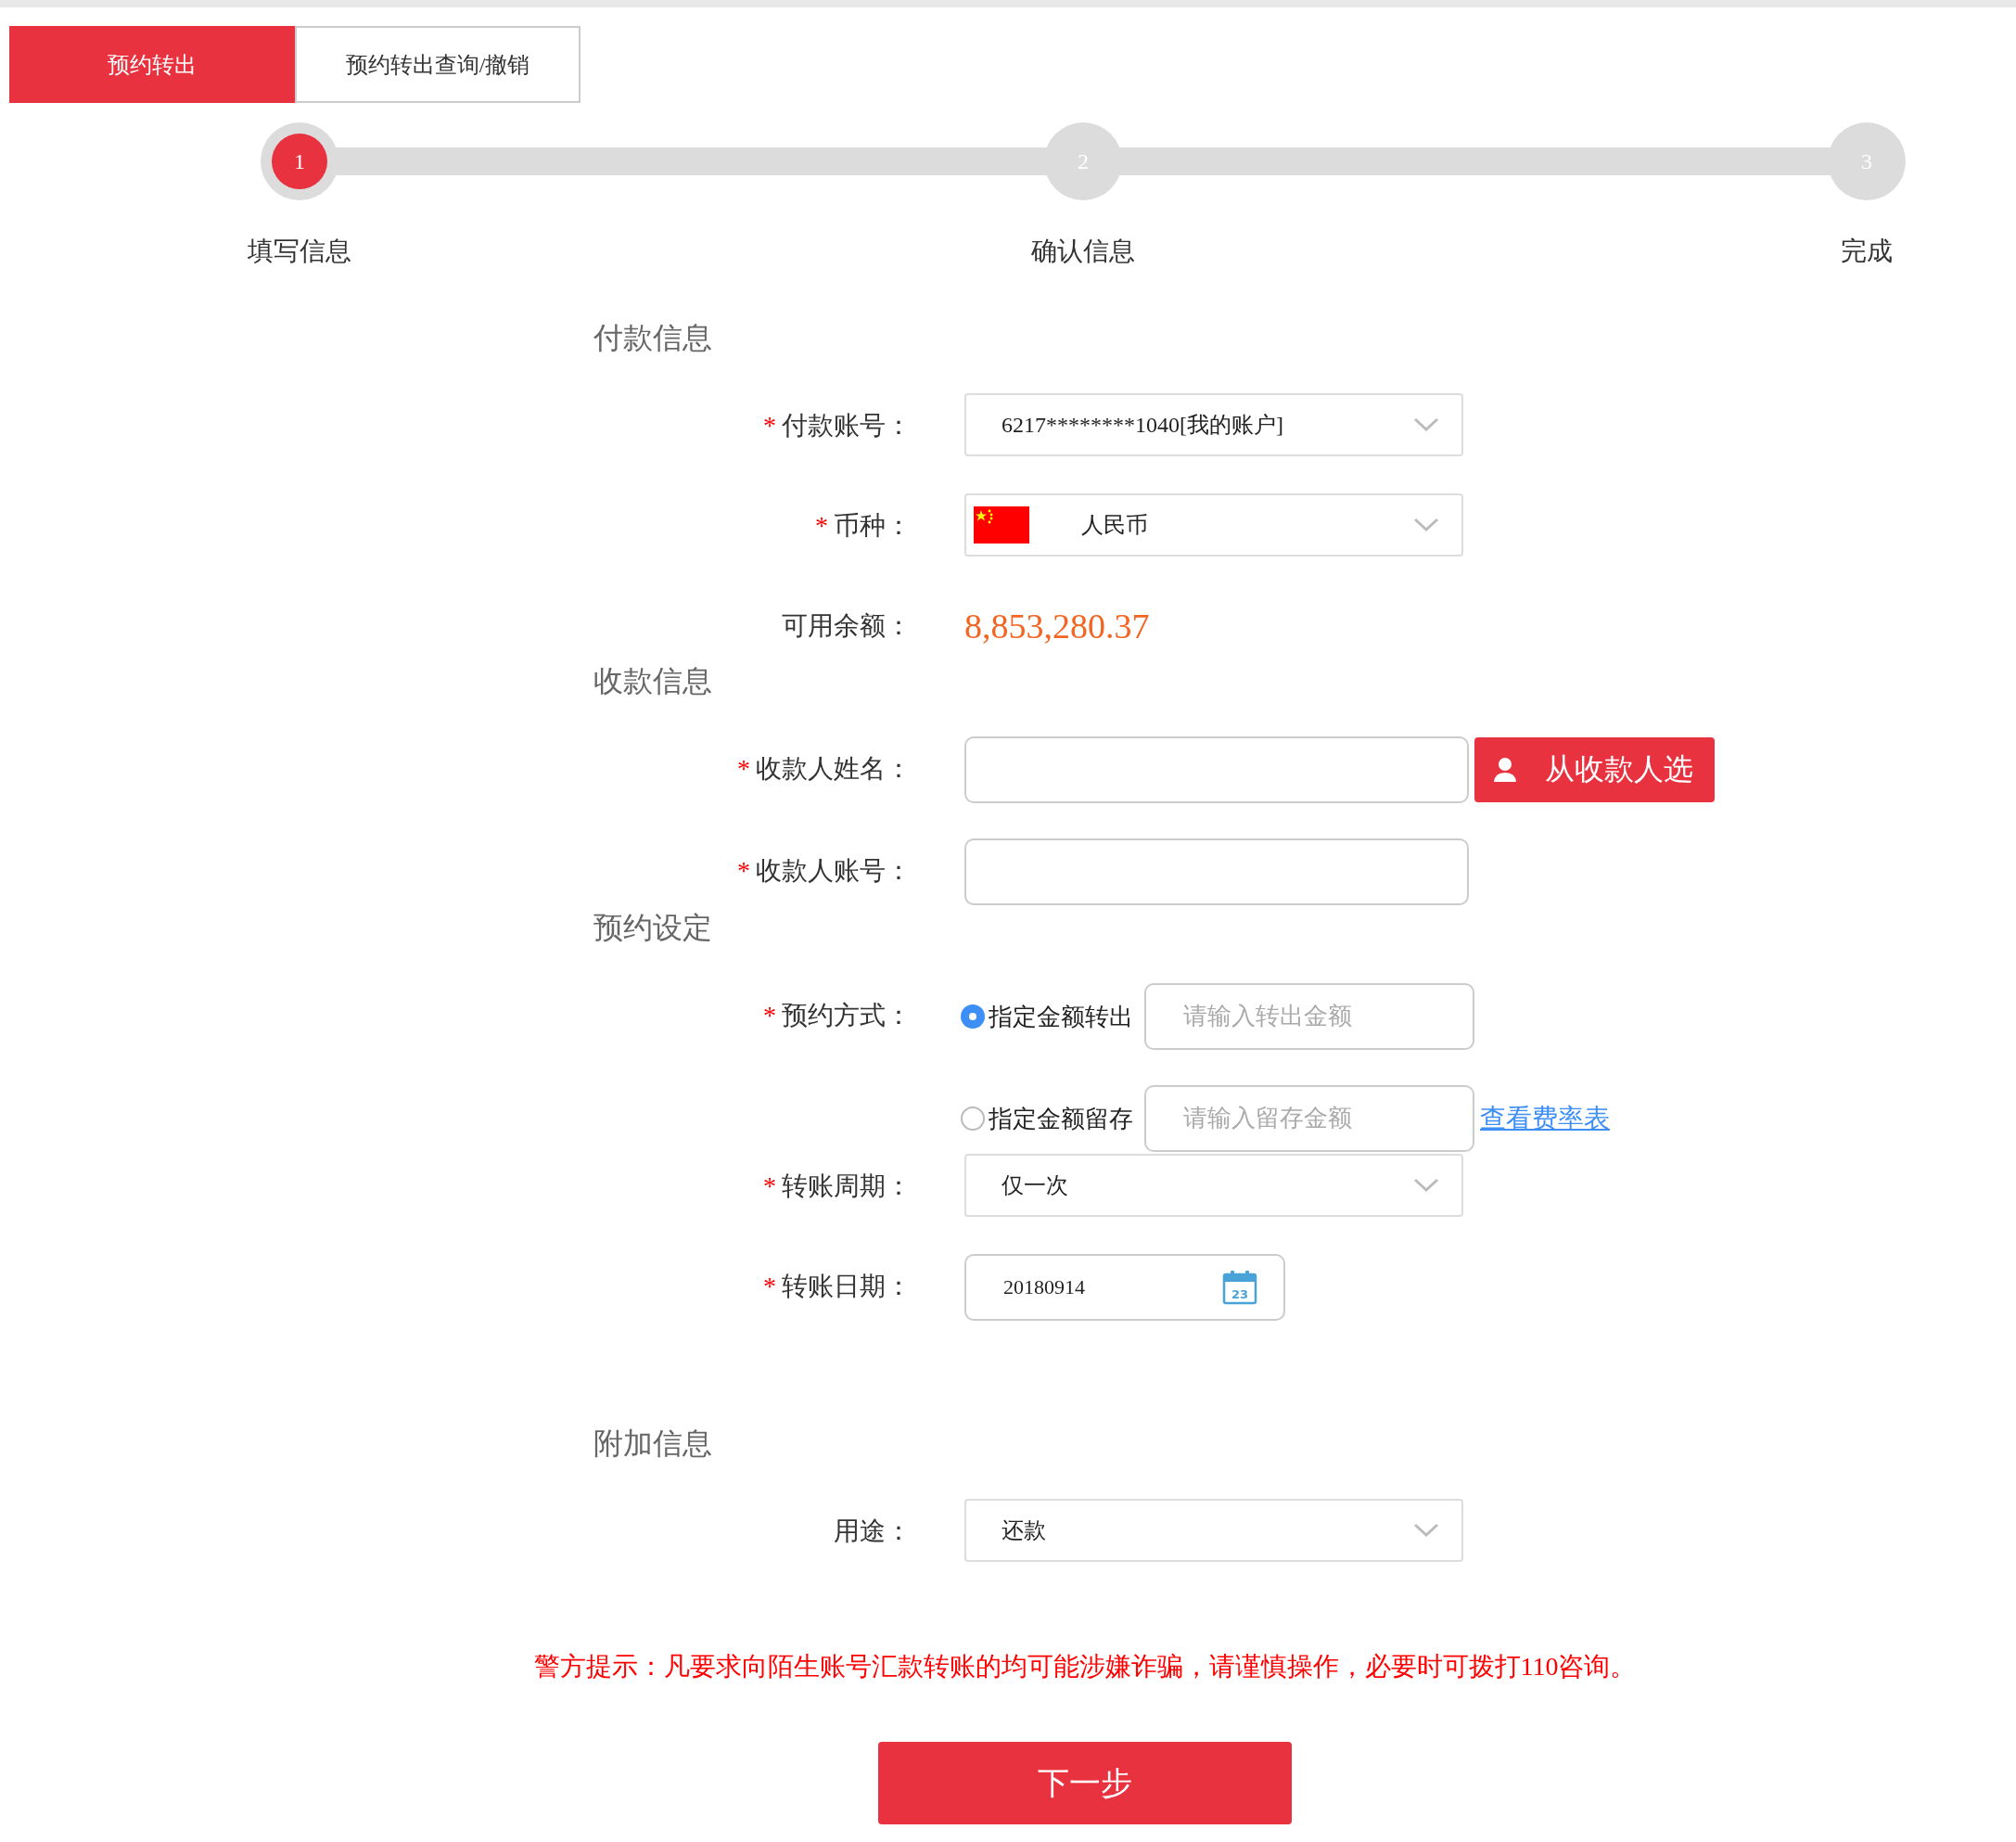 This screenshot has height=1842, width=2016. I want to click on field-label: 转账日期：, so click(847, 1286).